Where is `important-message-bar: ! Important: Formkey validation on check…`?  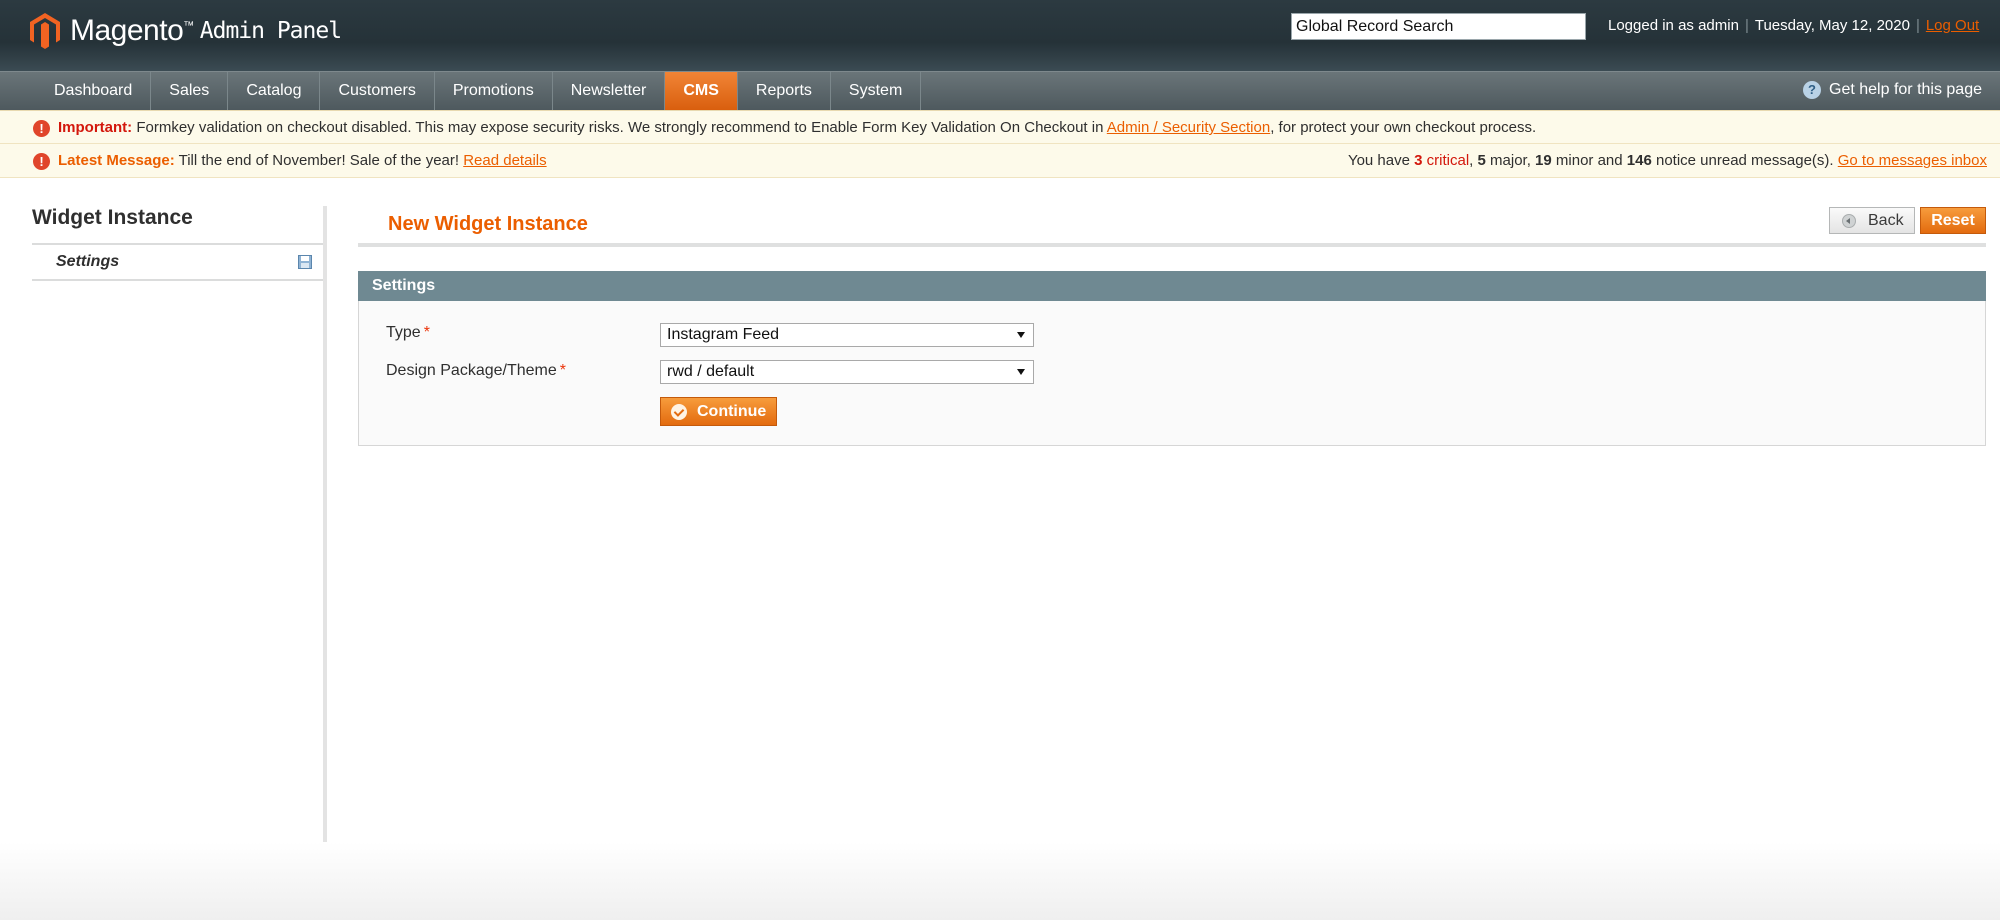 important-message-bar: ! Important: Formkey validation on check… is located at coordinates (1000, 127).